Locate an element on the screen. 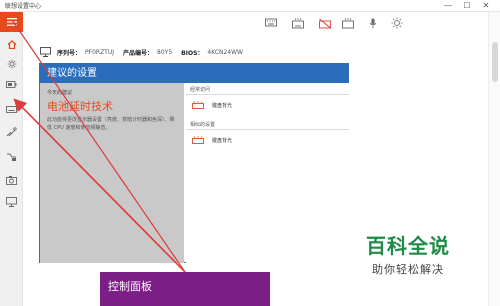 The height and width of the screenshot is (306, 500). watermark-title: 百科全说 is located at coordinates (408, 246).